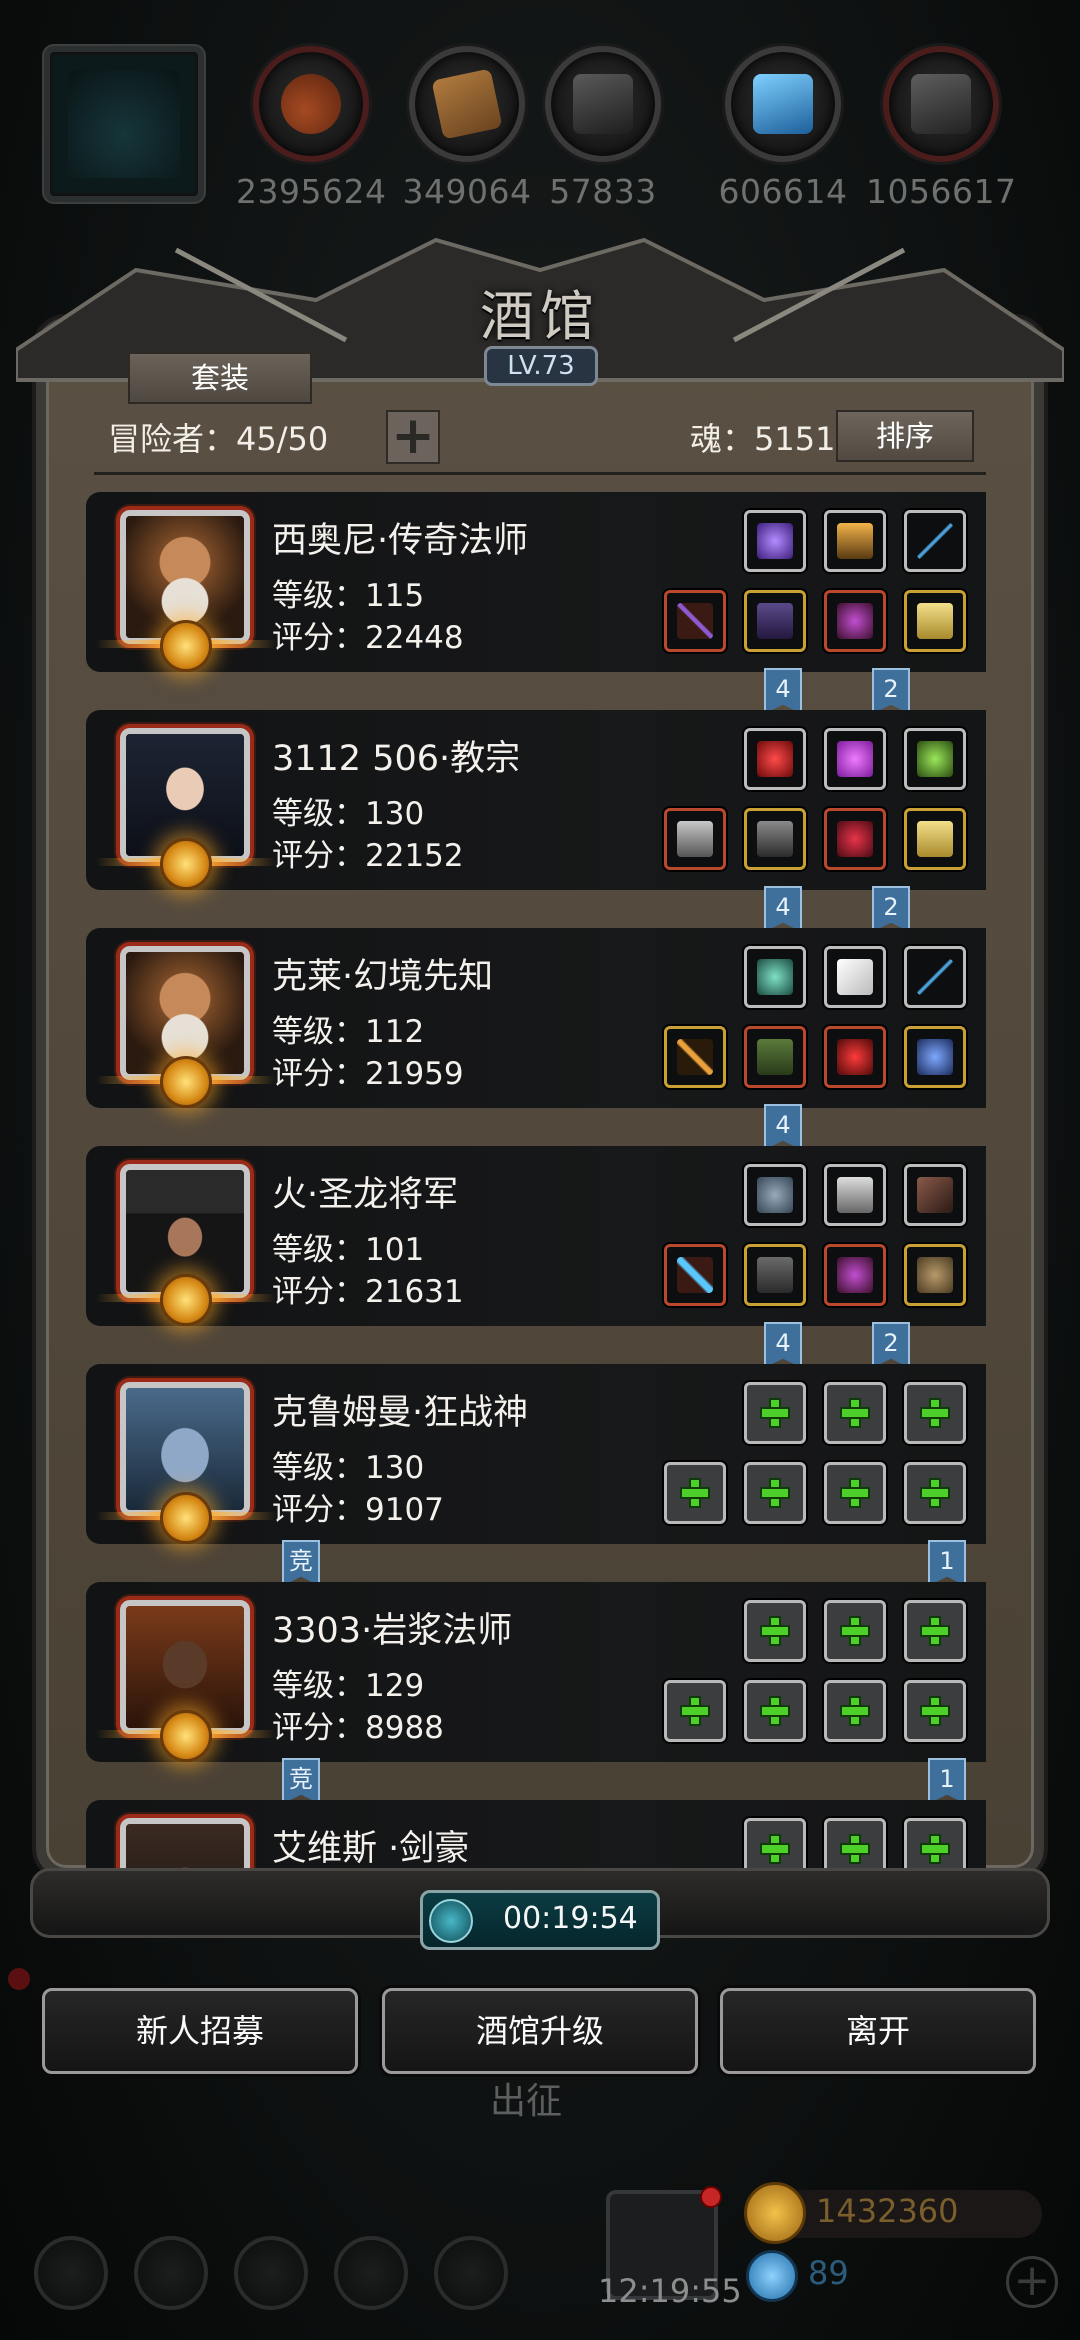 The image size is (1080, 2340). What do you see at coordinates (536, 1257) in the screenshot?
I see `hero-card: 火·圣龙将军 等级：101 评分：21631 4 2` at bounding box center [536, 1257].